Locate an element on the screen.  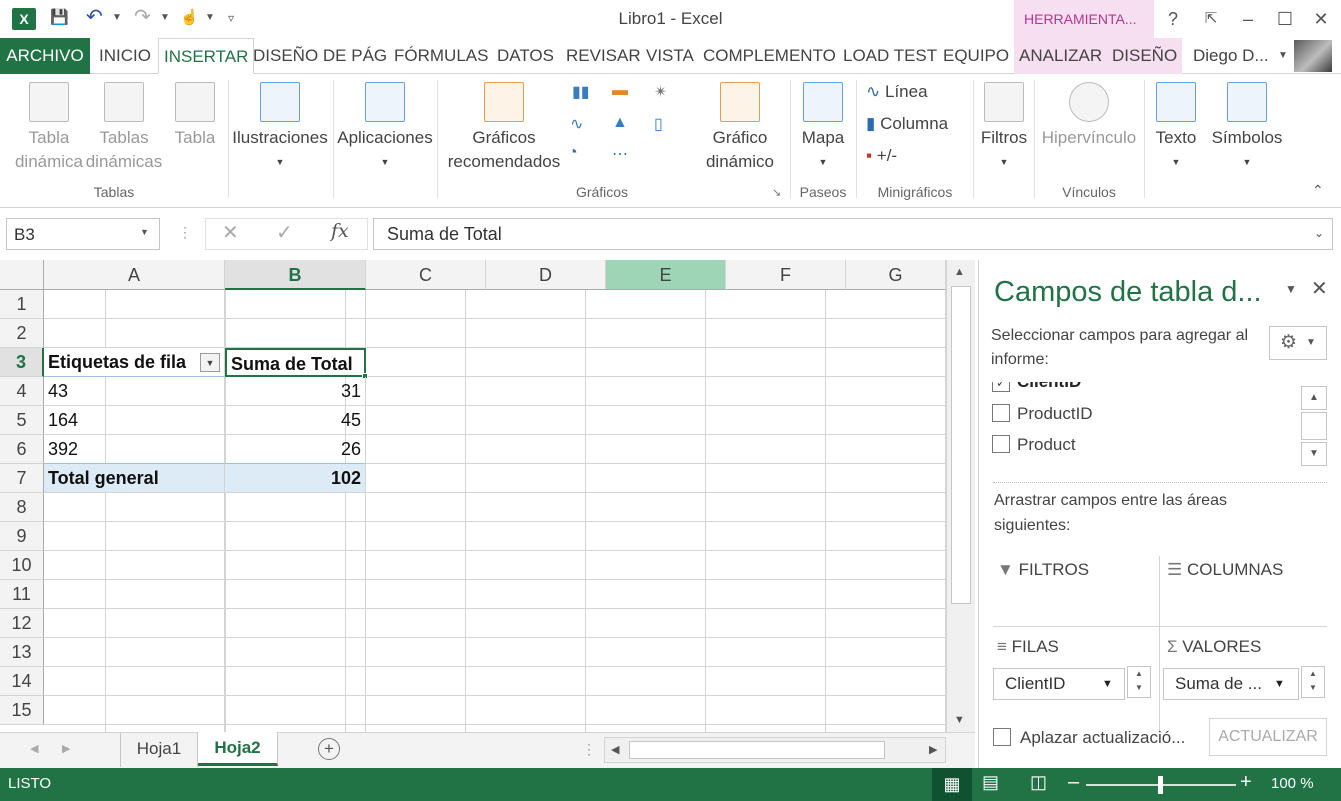
tab-load-test: LOAD TEST is located at coordinates (890, 56).